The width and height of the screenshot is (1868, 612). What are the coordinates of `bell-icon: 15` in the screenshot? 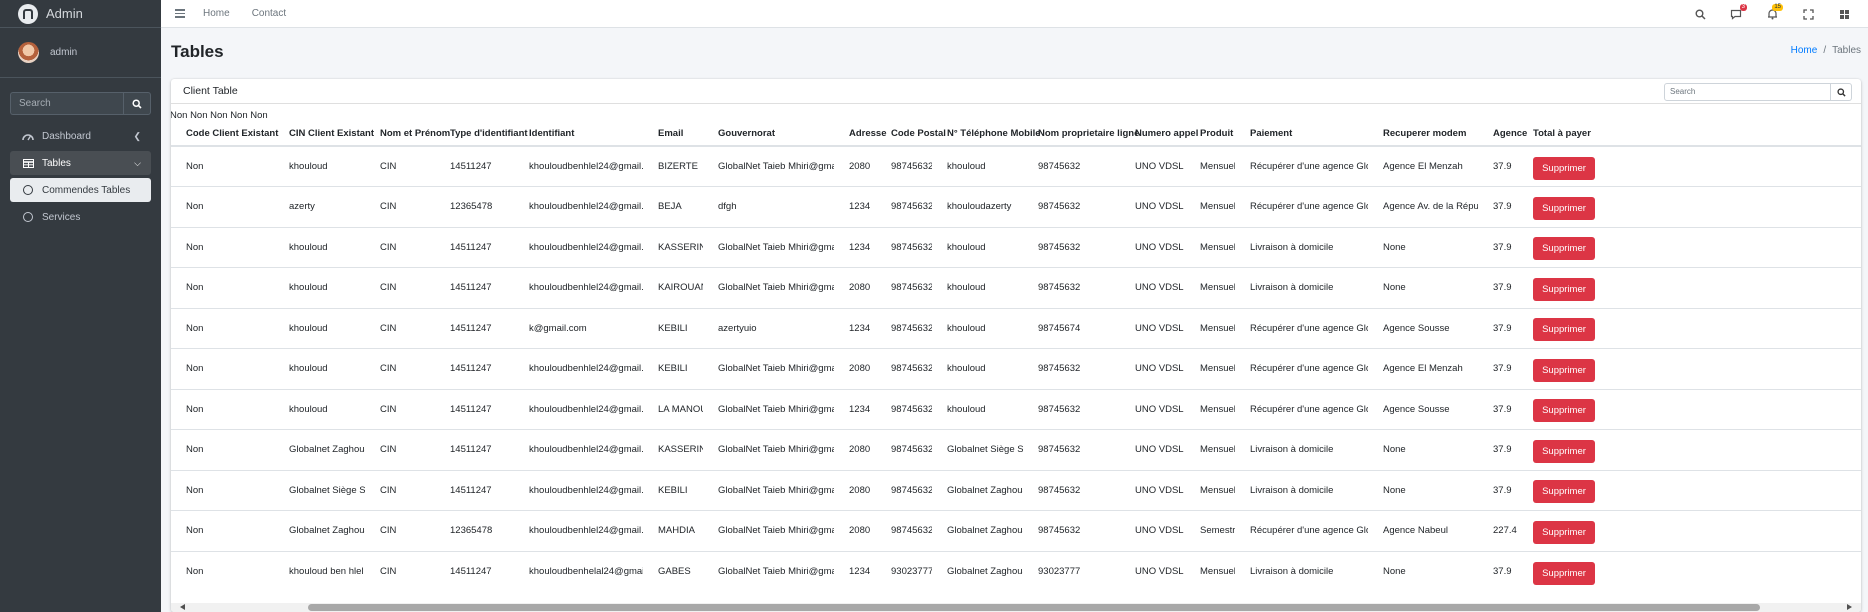 It's located at (1774, 12).